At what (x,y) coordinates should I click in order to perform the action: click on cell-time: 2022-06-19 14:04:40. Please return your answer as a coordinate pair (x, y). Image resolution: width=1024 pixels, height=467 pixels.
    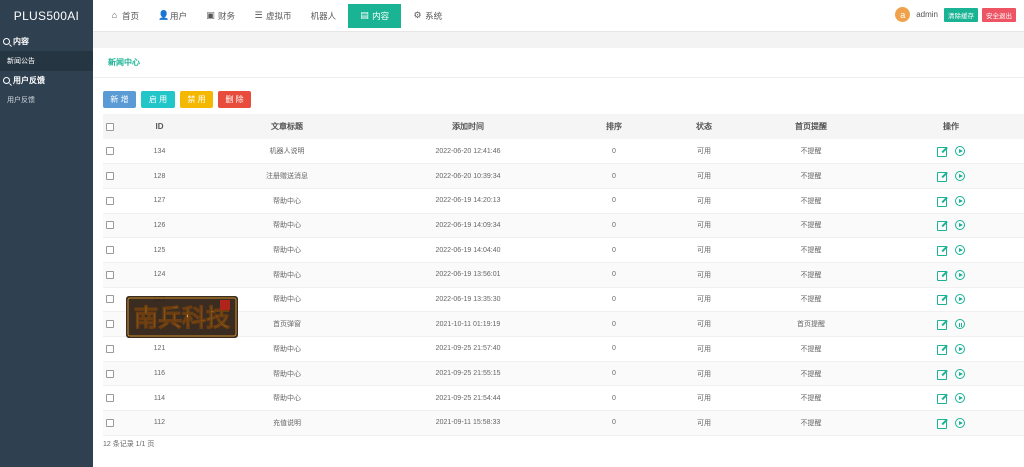
    Looking at the image, I should click on (468, 250).